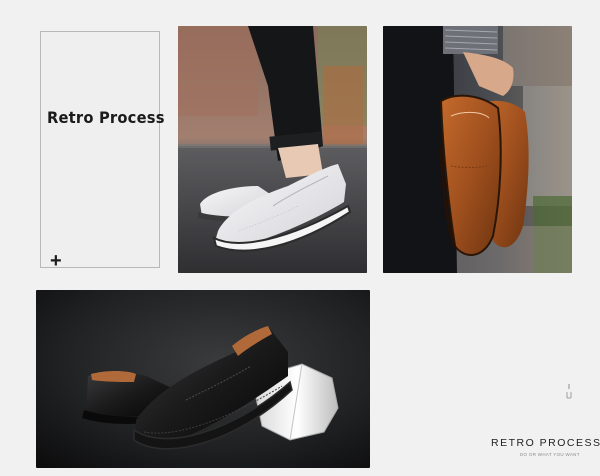  Describe the element at coordinates (550, 454) in the screenshot. I see `caption-subtitle: DO OR WHAT YOU WANT` at that location.